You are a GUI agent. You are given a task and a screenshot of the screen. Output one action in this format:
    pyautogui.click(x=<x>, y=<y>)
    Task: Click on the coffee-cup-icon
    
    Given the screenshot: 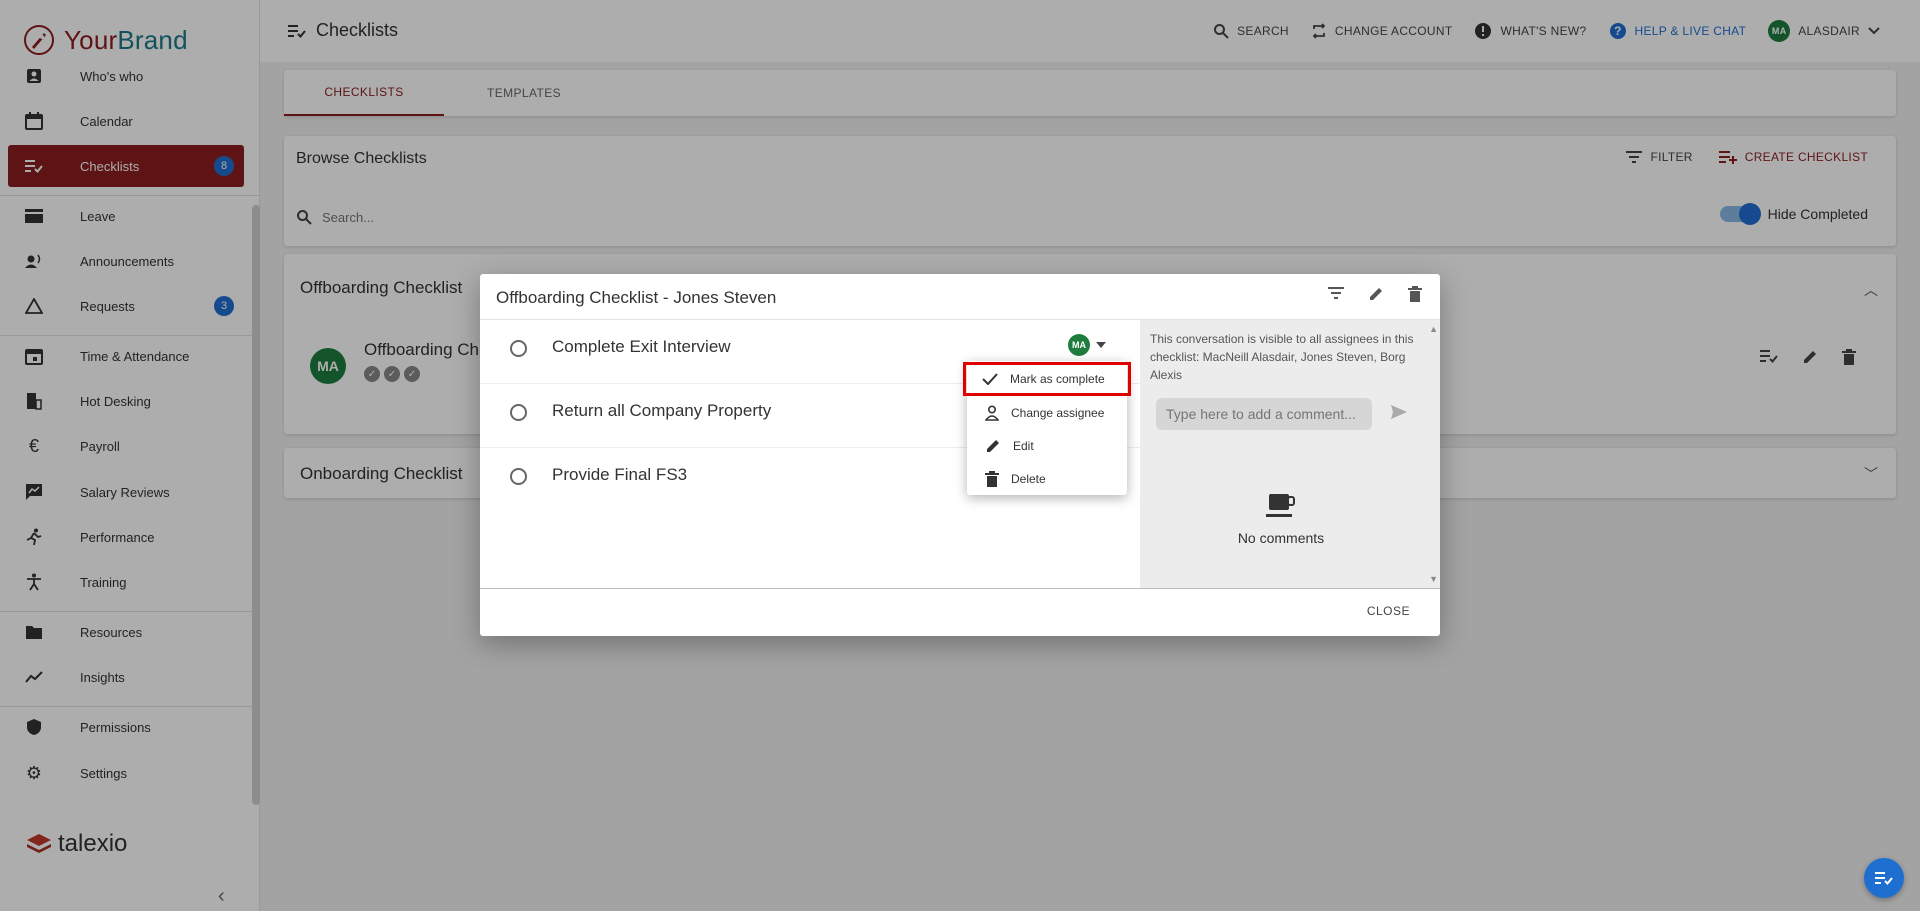 What is the action you would take?
    pyautogui.click(x=1281, y=508)
    